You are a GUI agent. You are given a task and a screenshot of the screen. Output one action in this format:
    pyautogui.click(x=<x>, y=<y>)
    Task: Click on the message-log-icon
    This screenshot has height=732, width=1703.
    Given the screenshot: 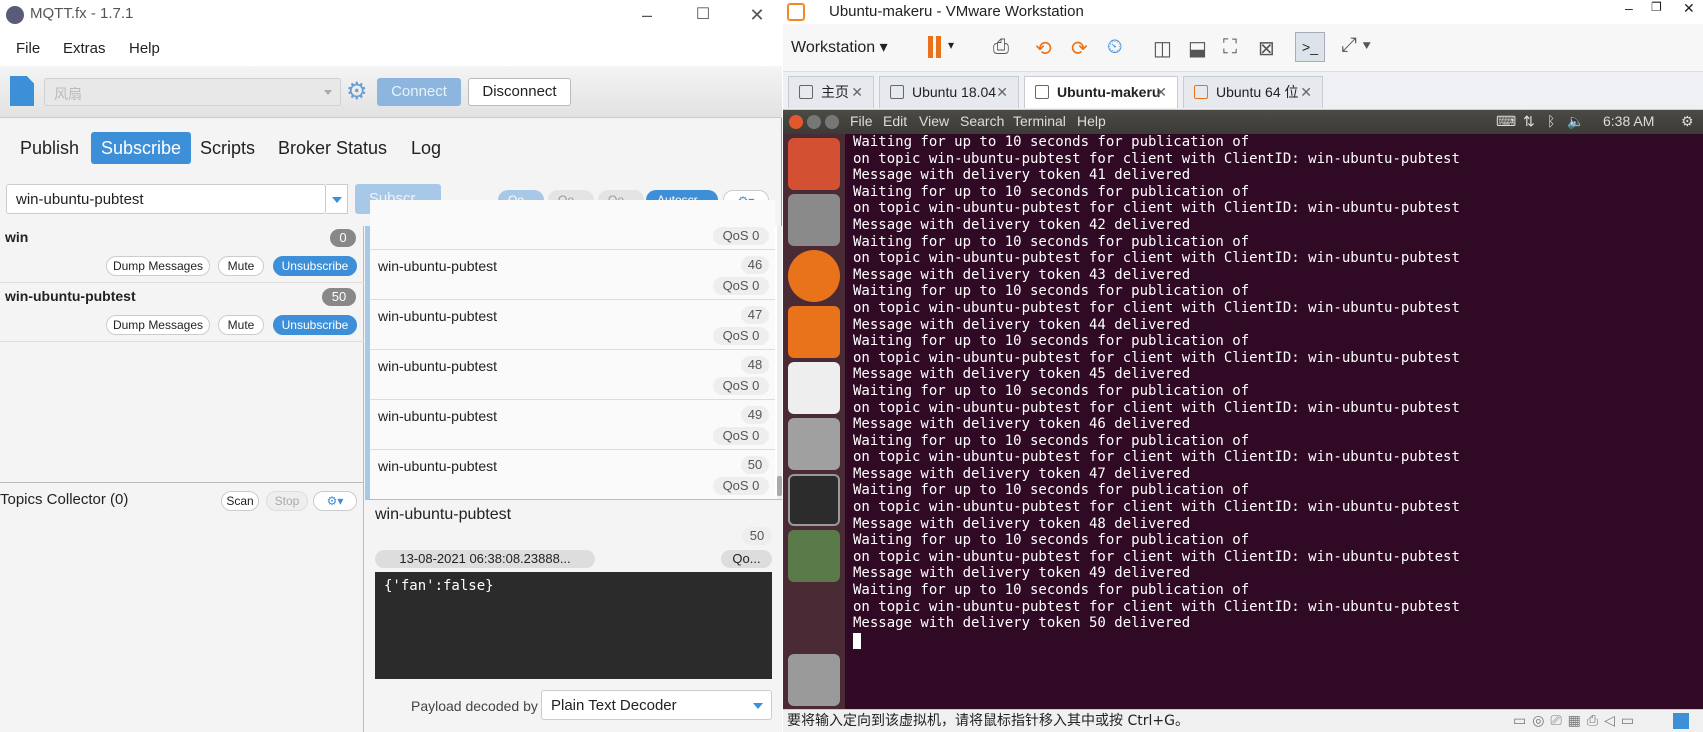 What is the action you would take?
    pyautogui.click(x=1681, y=721)
    